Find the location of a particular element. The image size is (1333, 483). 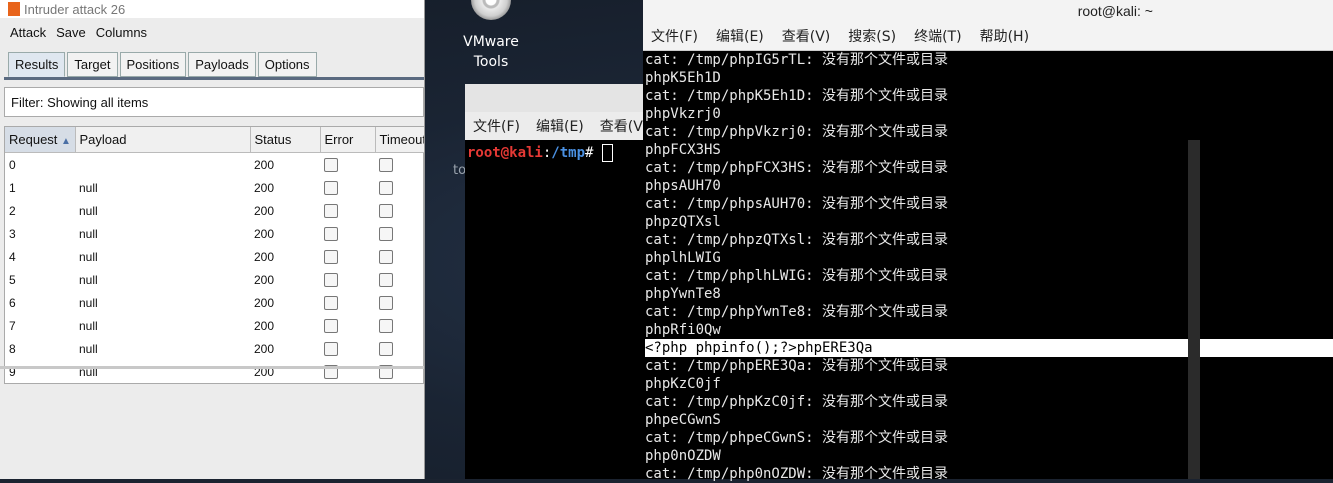

column-status: Status is located at coordinates (285, 140).